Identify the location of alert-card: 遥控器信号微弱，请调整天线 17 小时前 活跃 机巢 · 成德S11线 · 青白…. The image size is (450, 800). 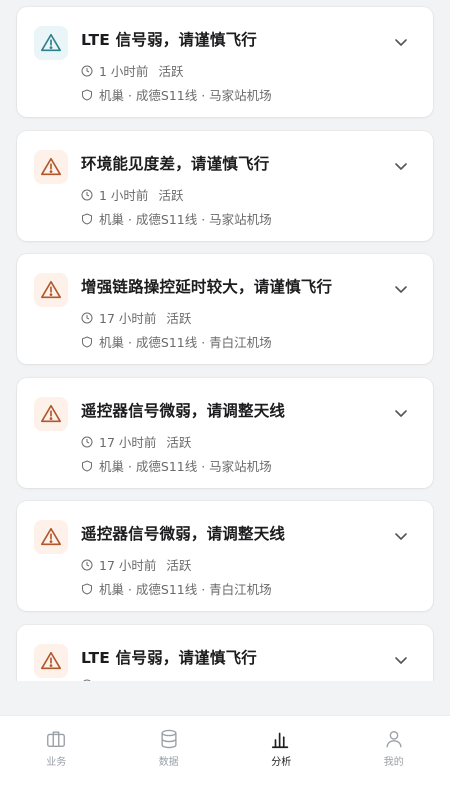
(225, 556).